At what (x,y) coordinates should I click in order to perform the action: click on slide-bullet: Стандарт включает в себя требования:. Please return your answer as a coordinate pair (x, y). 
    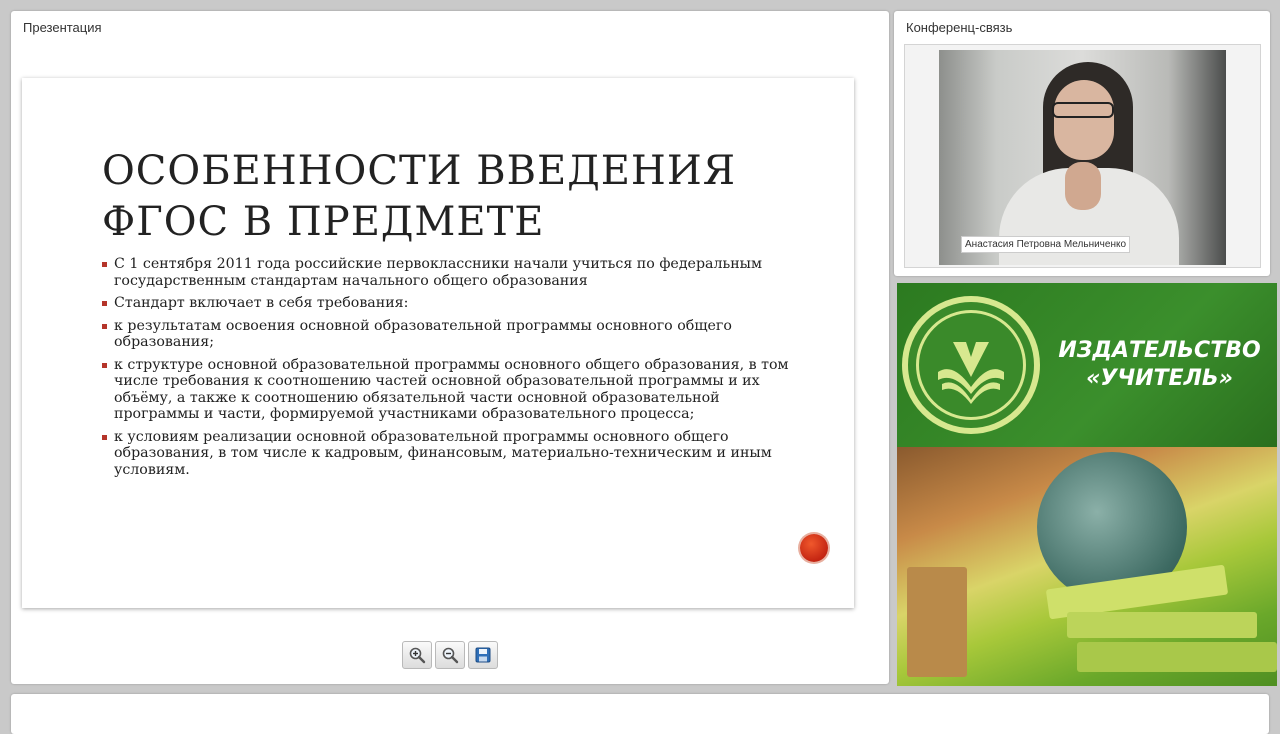
    Looking at the image, I should click on (452, 303).